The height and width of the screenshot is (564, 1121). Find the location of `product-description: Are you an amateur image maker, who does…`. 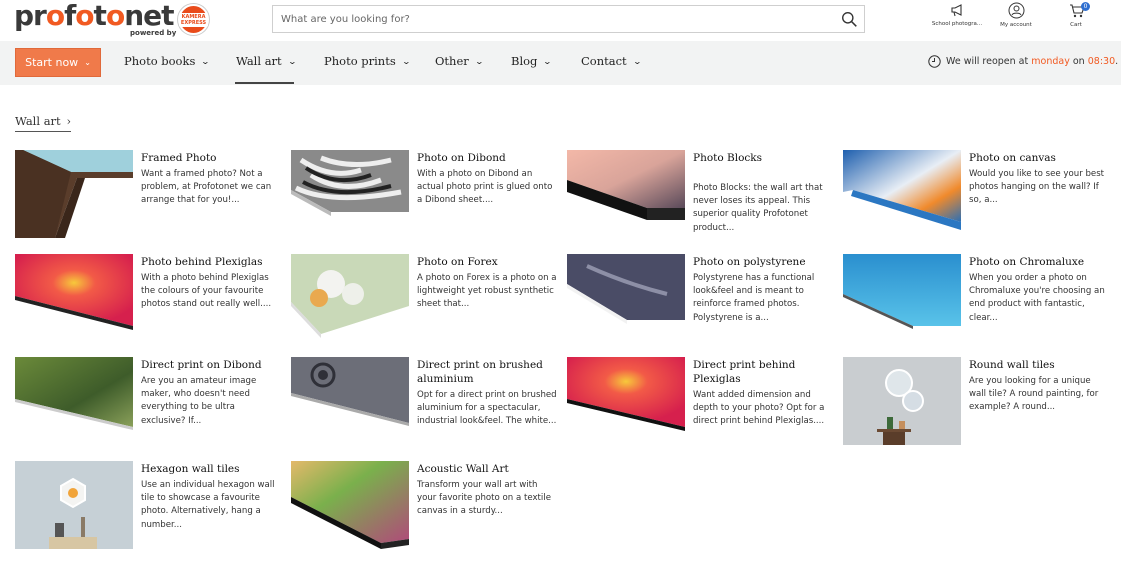

product-description: Are you an amateur image maker, who does… is located at coordinates (199, 401).